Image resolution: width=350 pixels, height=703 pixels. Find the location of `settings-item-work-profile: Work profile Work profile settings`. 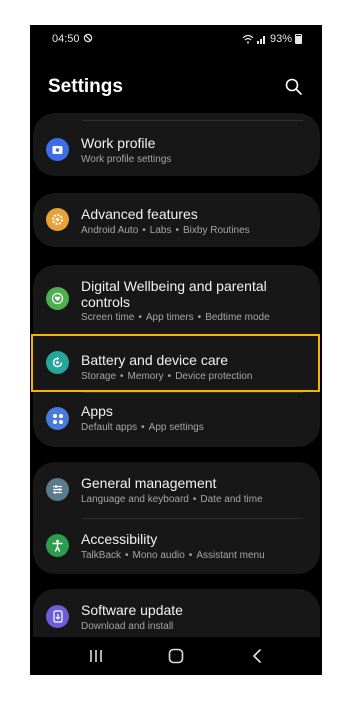

settings-item-work-profile: Work profile Work profile settings is located at coordinates (176, 148).